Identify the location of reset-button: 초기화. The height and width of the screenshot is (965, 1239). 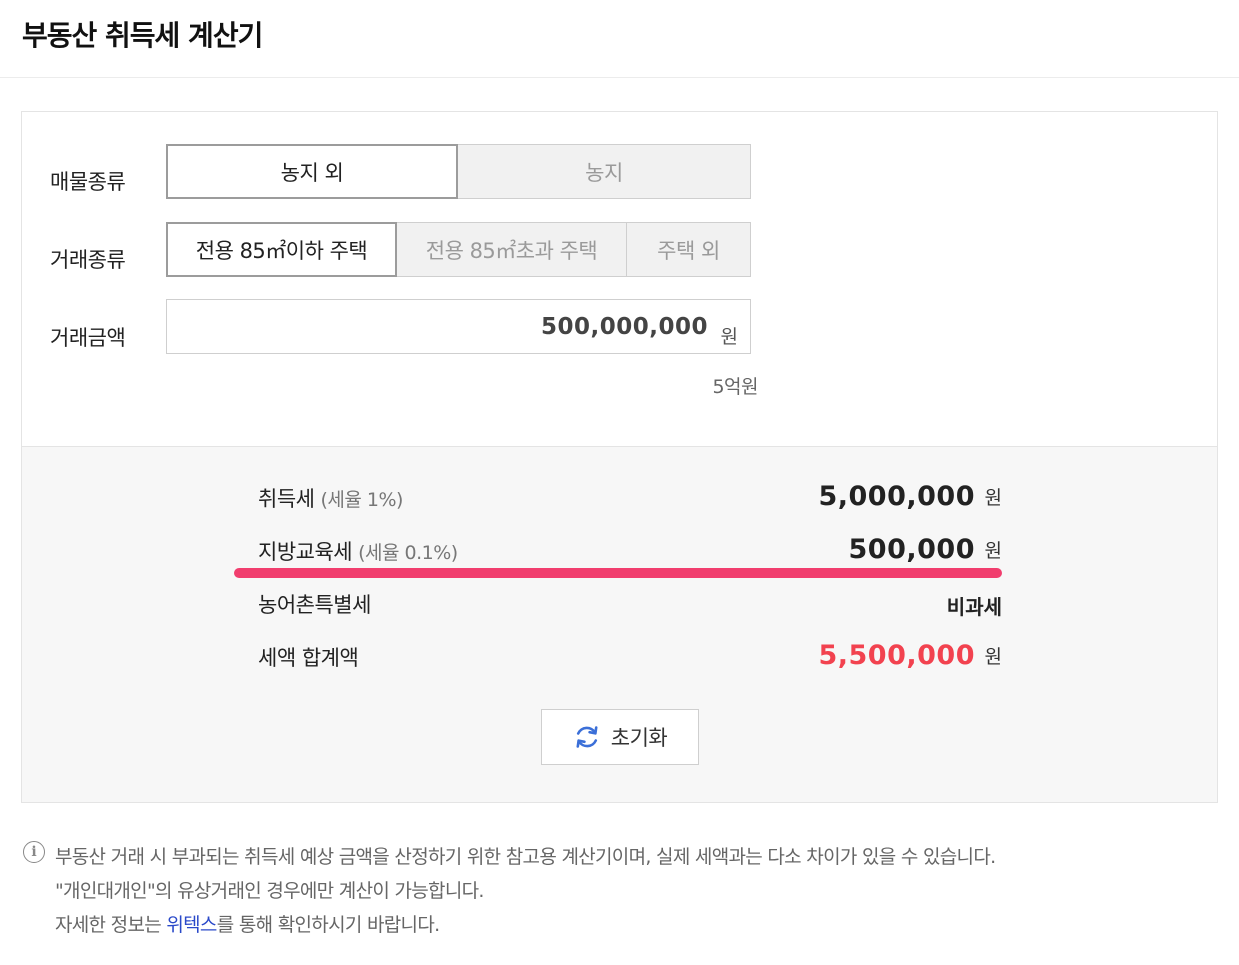
(620, 737).